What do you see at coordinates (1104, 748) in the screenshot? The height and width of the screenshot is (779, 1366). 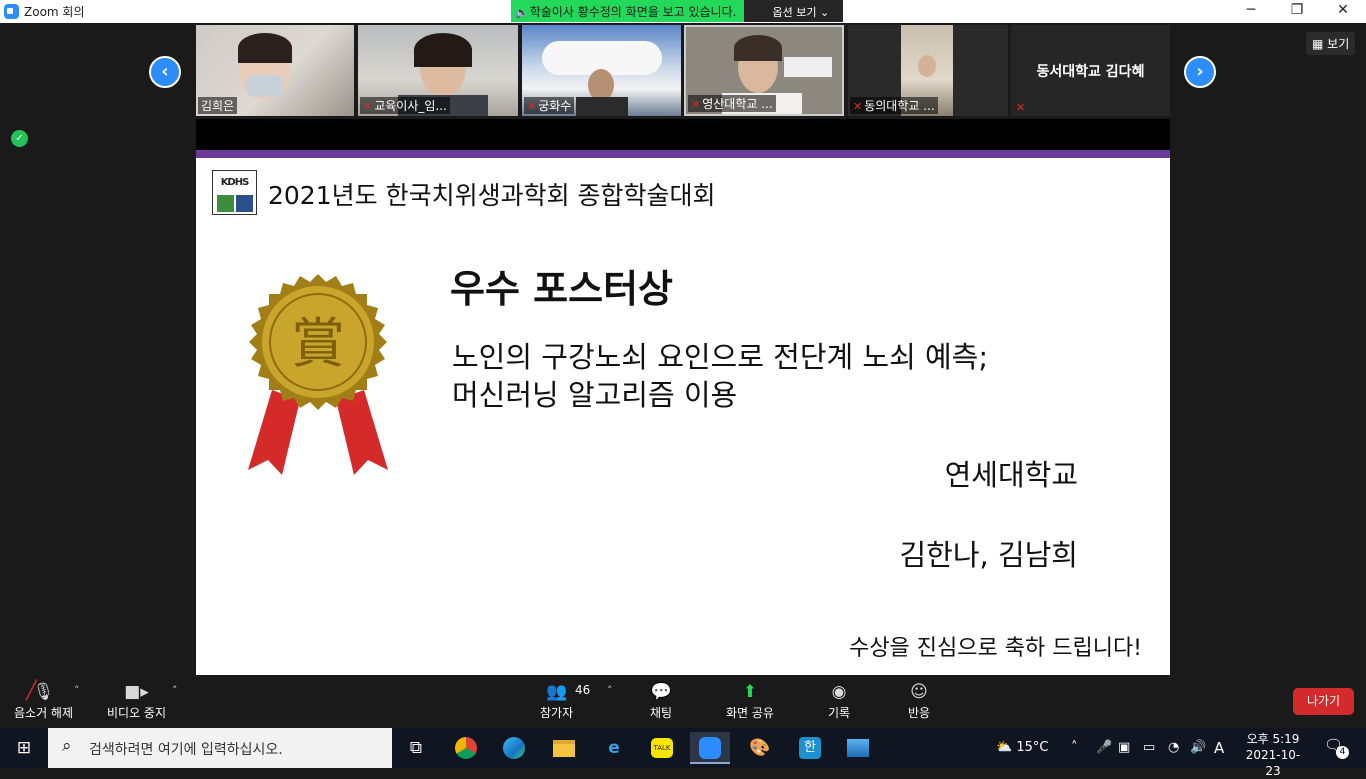 I see `microphone-tray-icon: 🎤` at bounding box center [1104, 748].